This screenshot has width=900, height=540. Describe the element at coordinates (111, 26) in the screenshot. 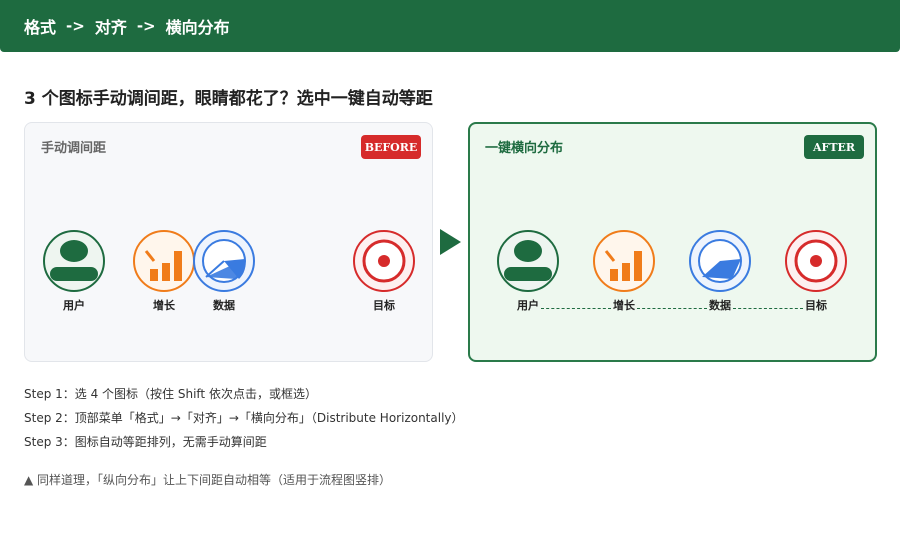

I see `breadcrumb-align: 对齐` at that location.